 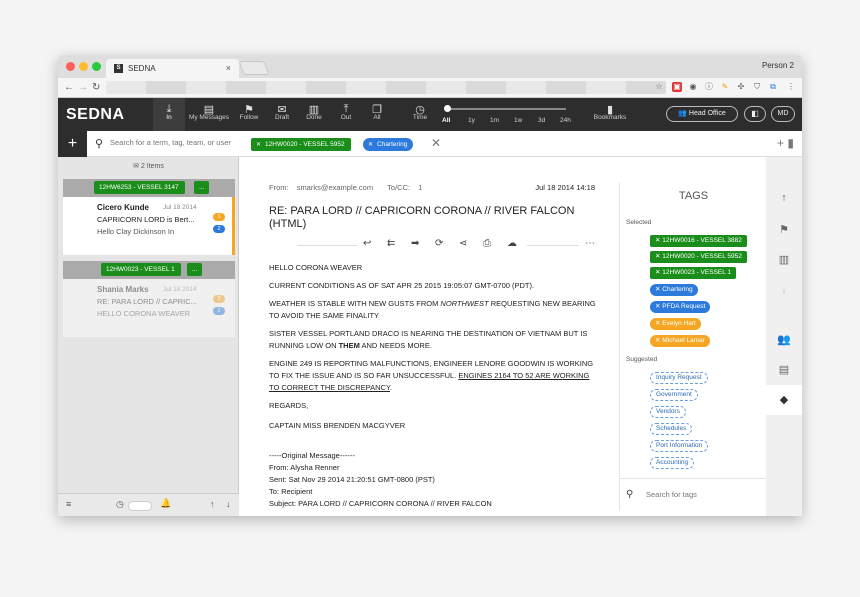 What do you see at coordinates (778, 65) in the screenshot?
I see `profile-name: Person 2` at bounding box center [778, 65].